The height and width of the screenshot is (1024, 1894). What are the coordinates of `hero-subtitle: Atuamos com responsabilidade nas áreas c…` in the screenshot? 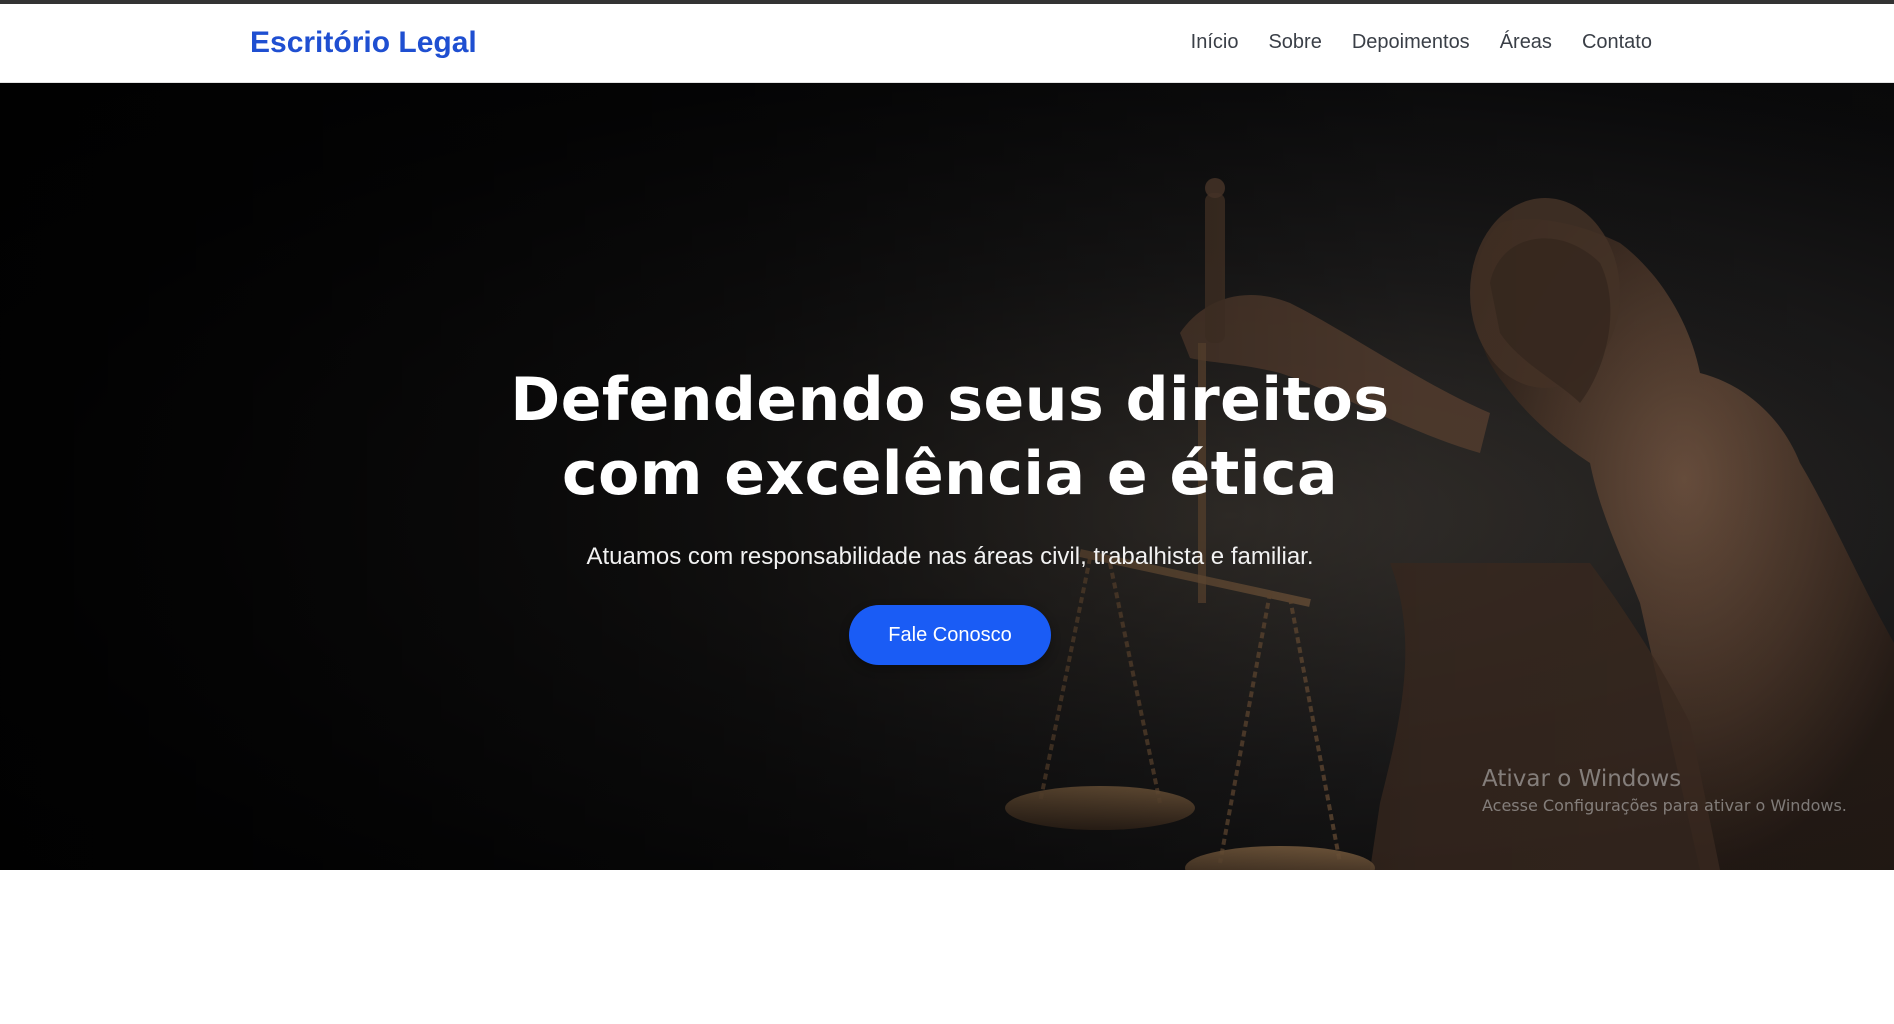 It's located at (950, 556).